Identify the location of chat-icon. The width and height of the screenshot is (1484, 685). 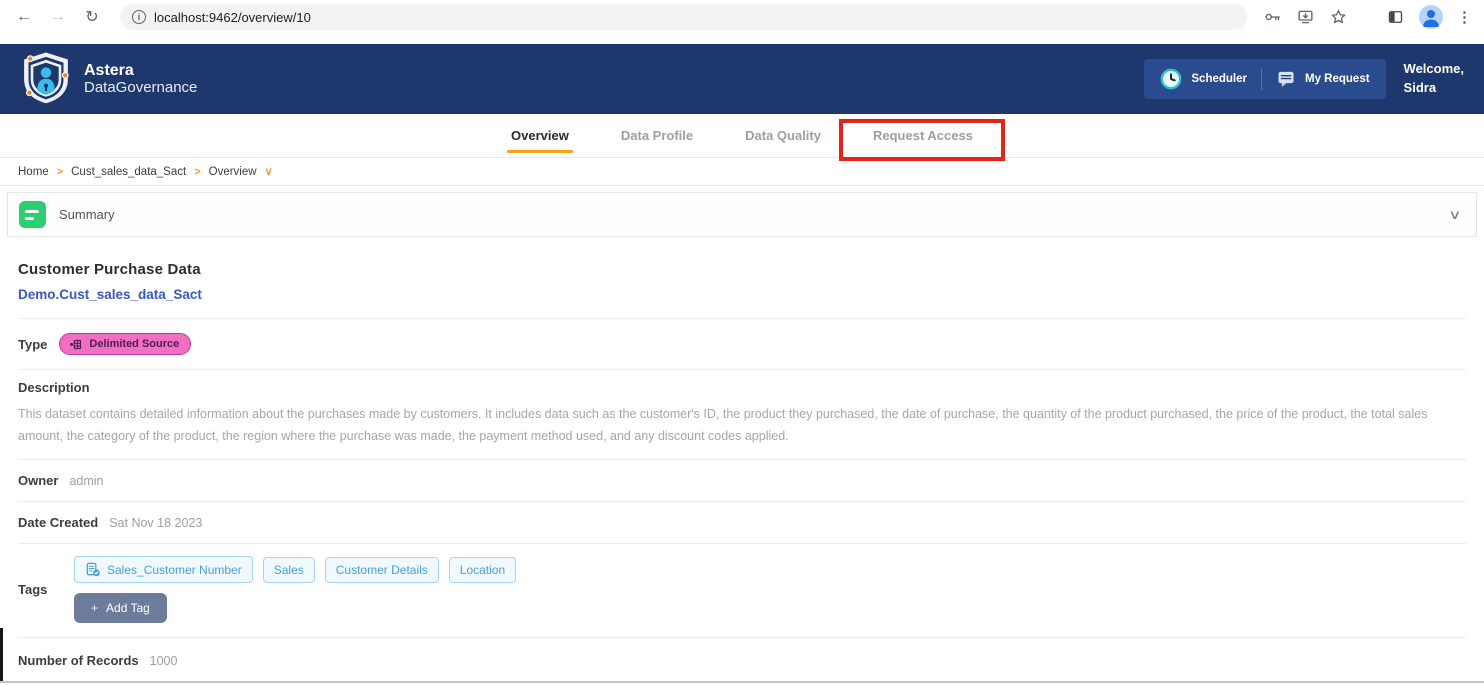
(1286, 79).